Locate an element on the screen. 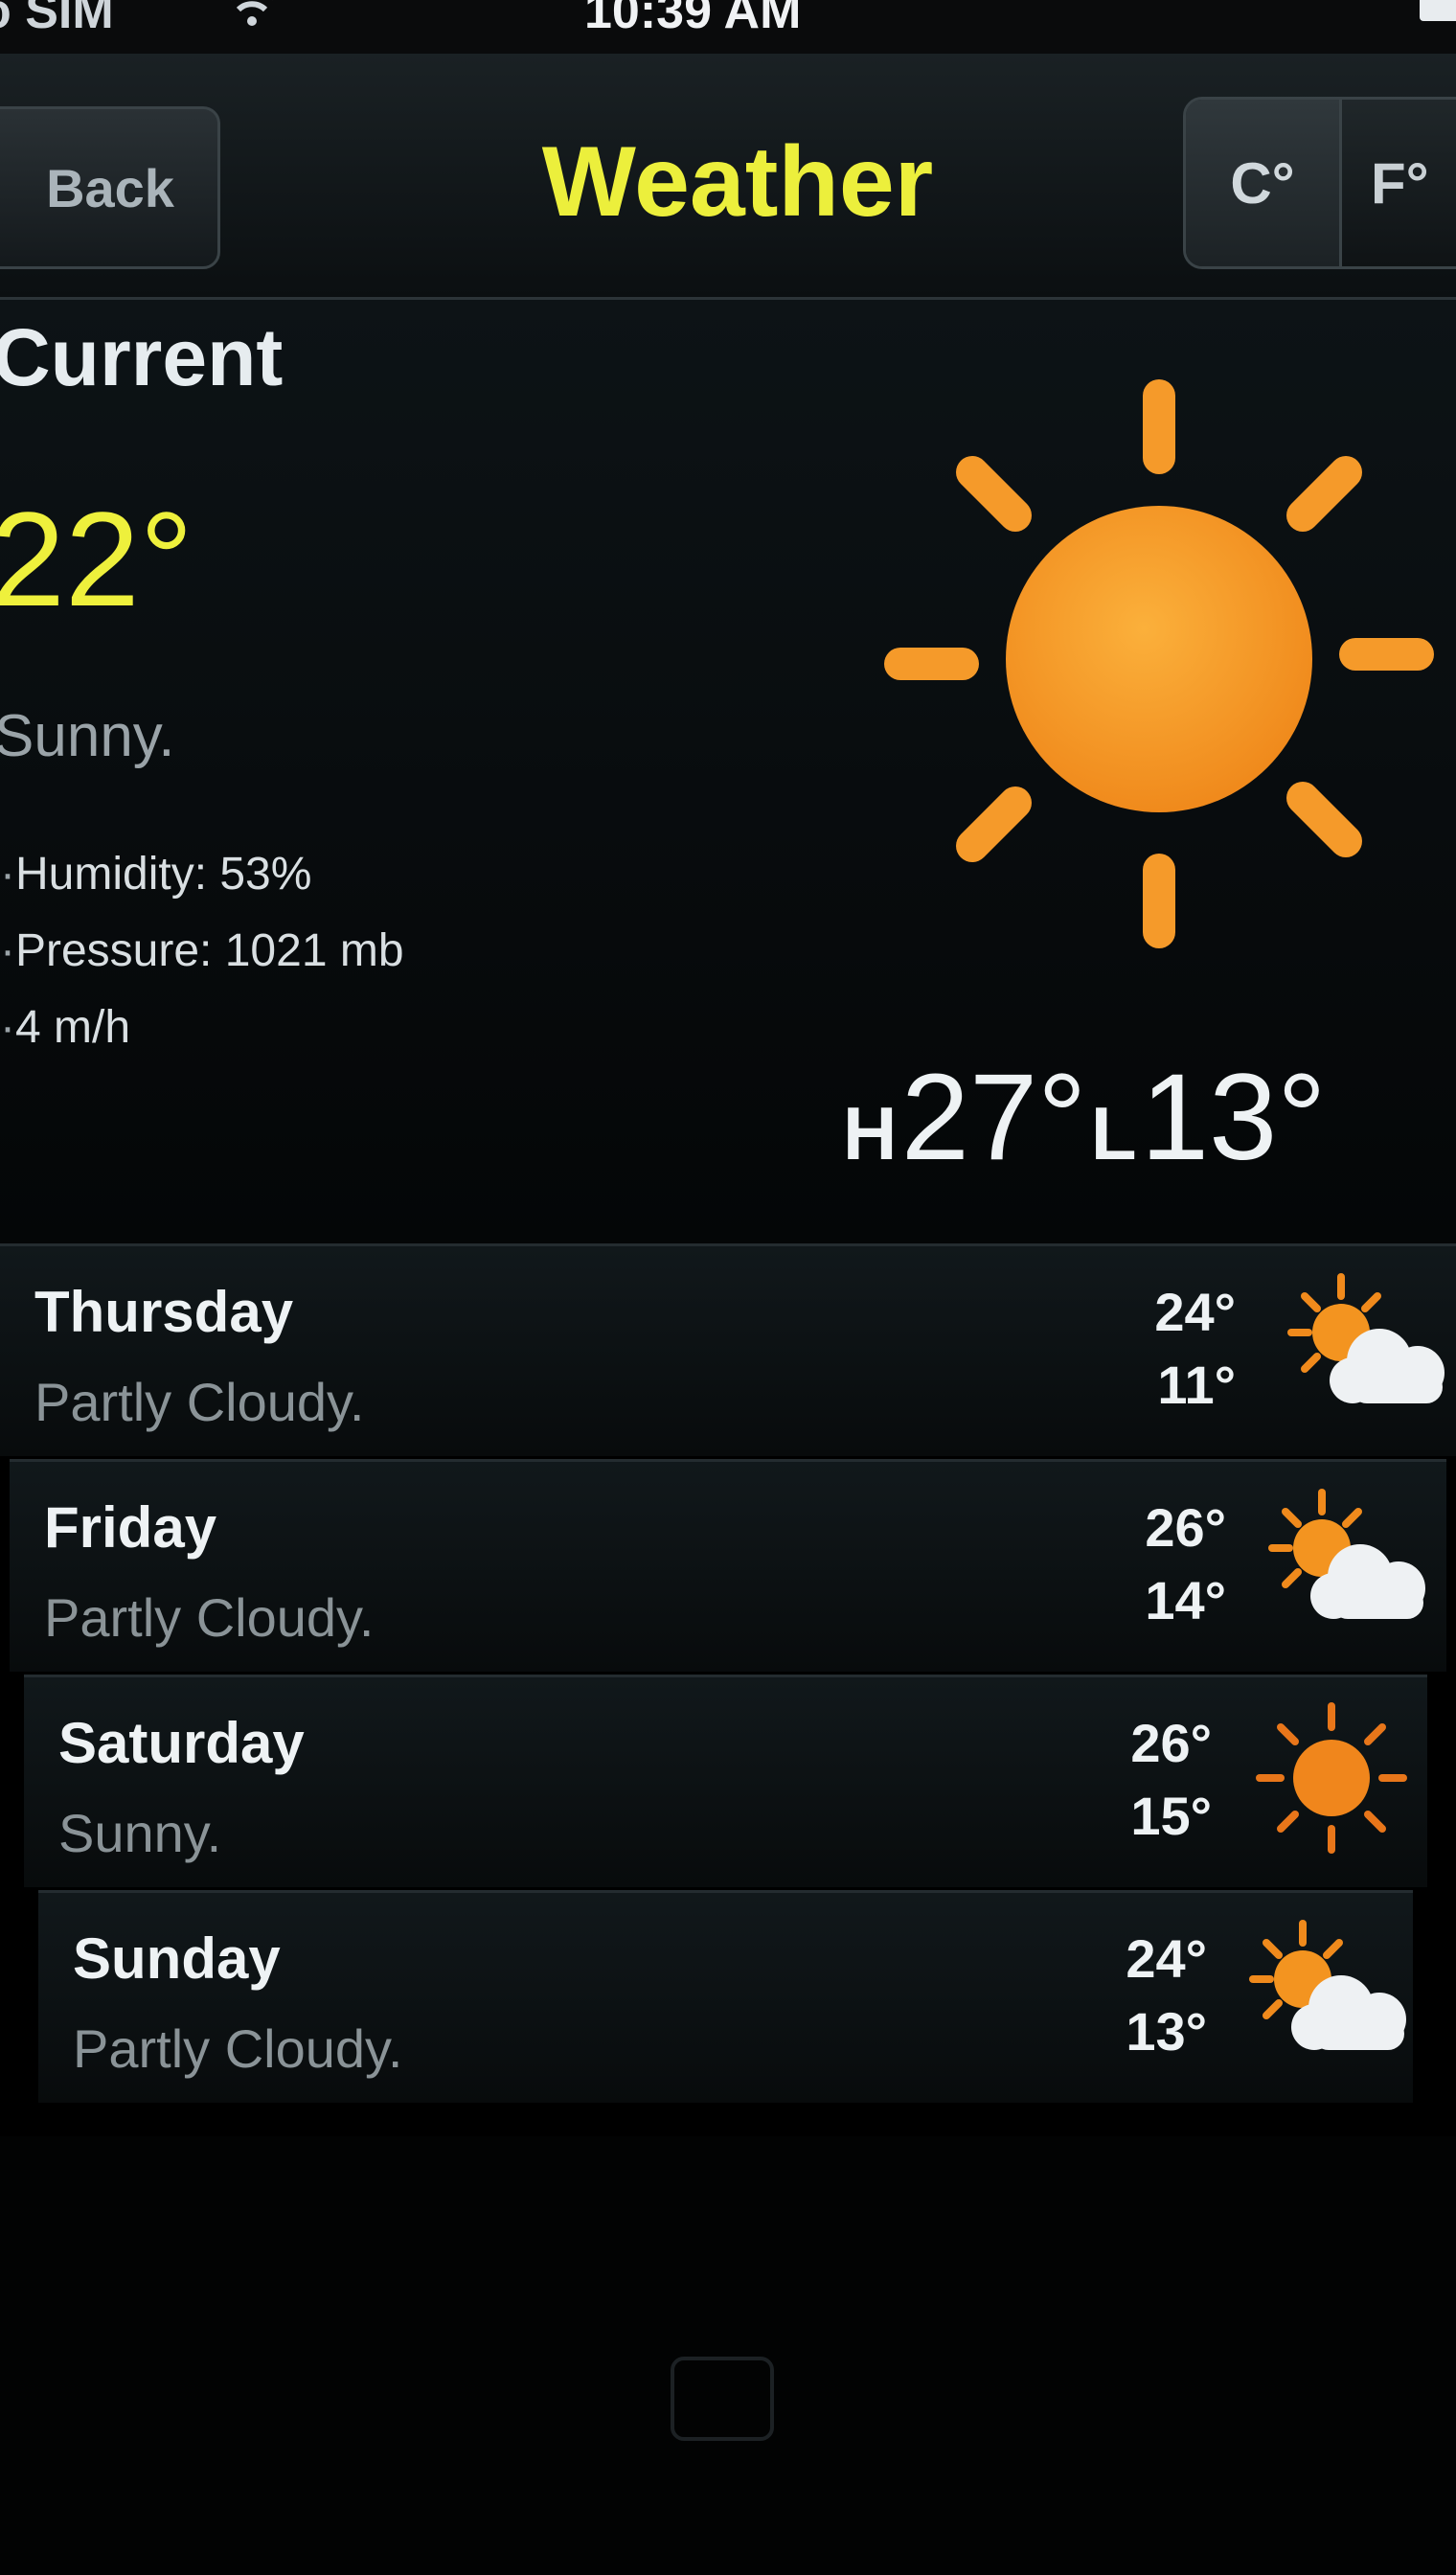 The height and width of the screenshot is (2575, 1456). fahrenheit-button: F° is located at coordinates (1399, 183).